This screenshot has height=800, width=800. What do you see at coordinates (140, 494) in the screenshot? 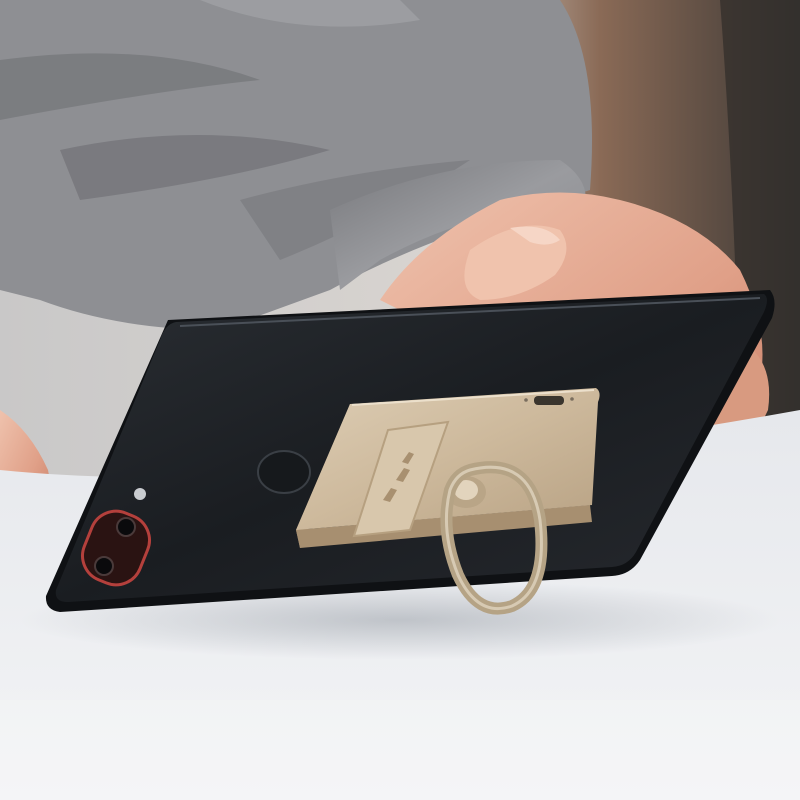
I see `flash-icon` at bounding box center [140, 494].